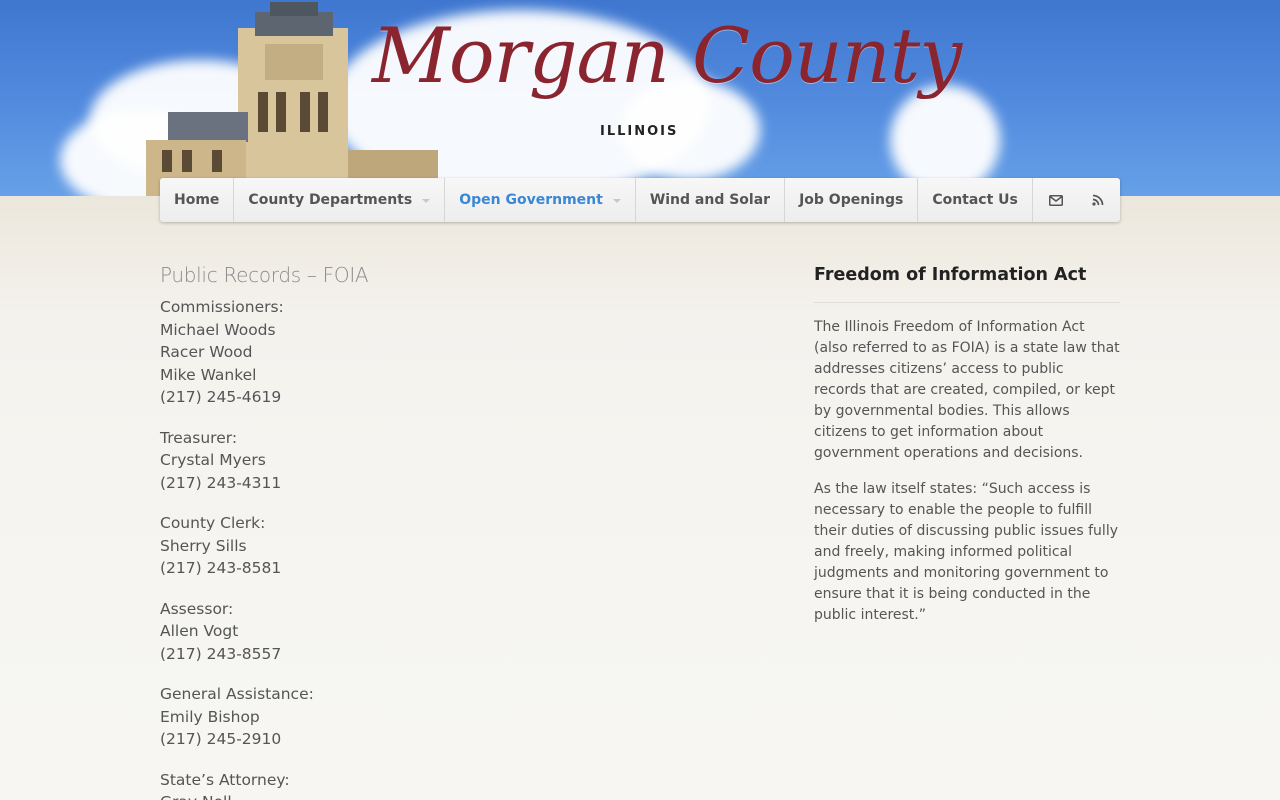  I want to click on office-states-attorney: State’s Attorney: Gray Noll, so click(440, 784).